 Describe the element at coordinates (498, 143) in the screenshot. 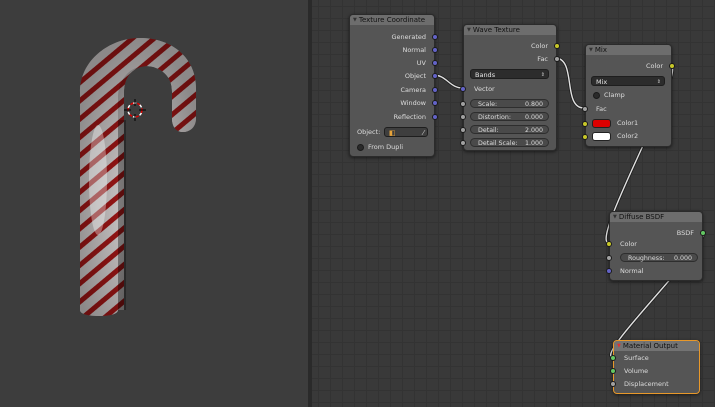

I see `field-label: Detail Scale:` at that location.